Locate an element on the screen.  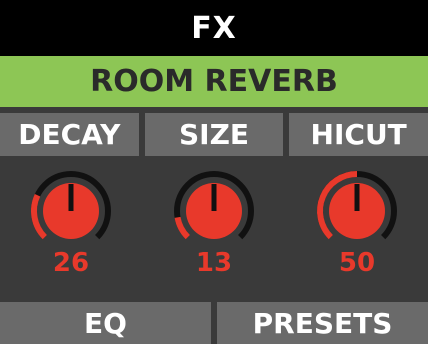
decay-knob: 26 is located at coordinates (71, 226).